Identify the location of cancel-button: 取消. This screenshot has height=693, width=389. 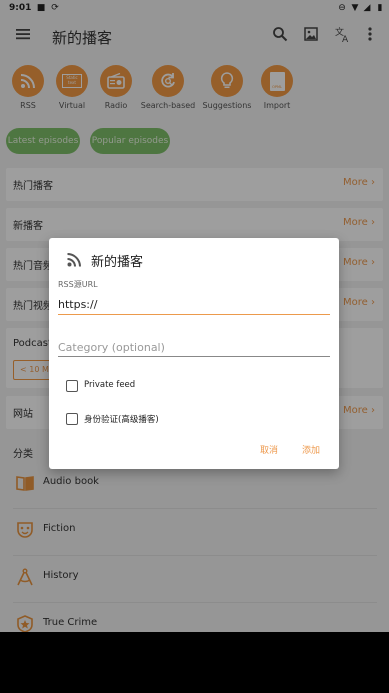
(269, 449).